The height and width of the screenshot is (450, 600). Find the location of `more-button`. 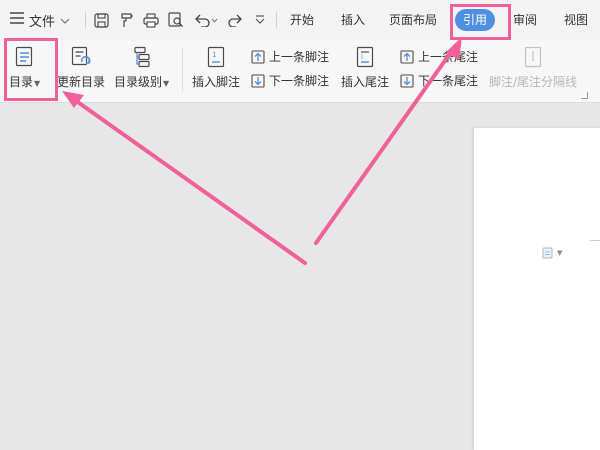

more-button is located at coordinates (260, 20).